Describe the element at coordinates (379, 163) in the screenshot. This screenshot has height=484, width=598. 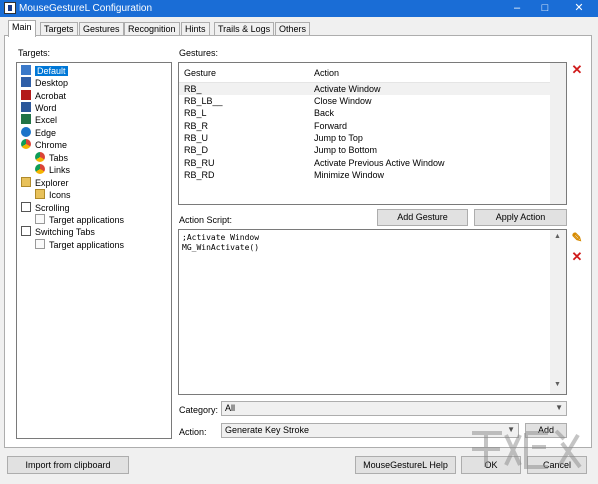
I see `action-cell: Activate Previous Active Window` at that location.